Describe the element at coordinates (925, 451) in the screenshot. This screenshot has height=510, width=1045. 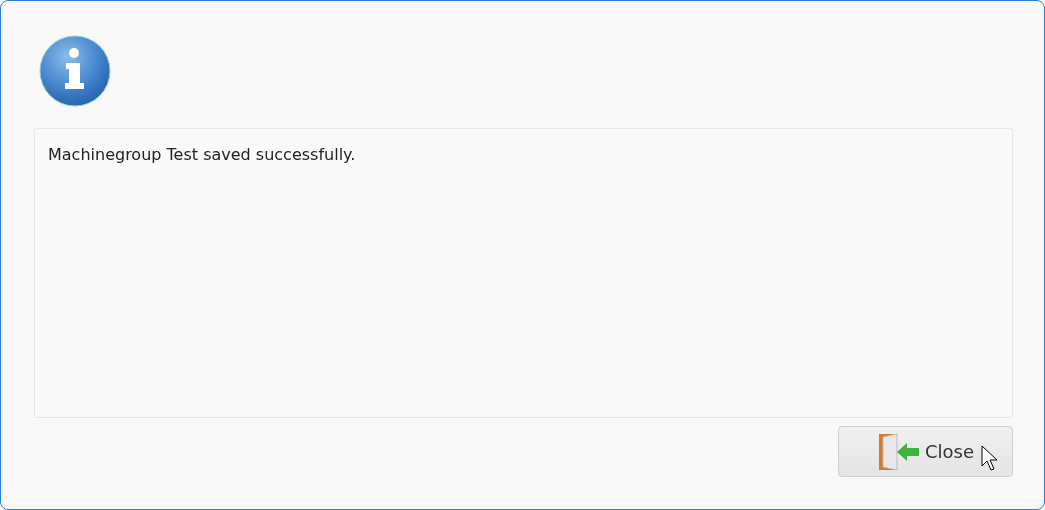
I see `close-button: Close` at that location.